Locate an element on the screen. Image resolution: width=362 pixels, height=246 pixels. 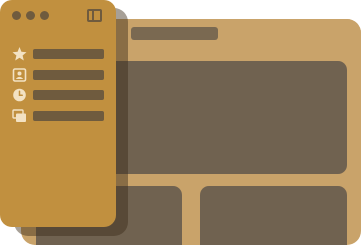
stacked-windows-icon is located at coordinates (19, 115).